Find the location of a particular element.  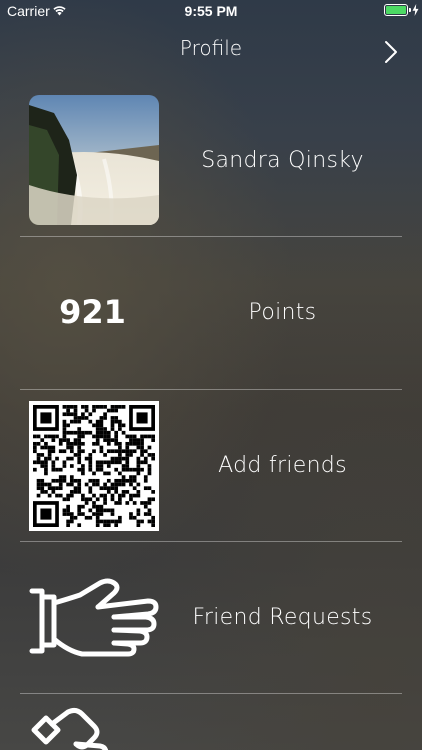

page-title: Profile is located at coordinates (211, 48).